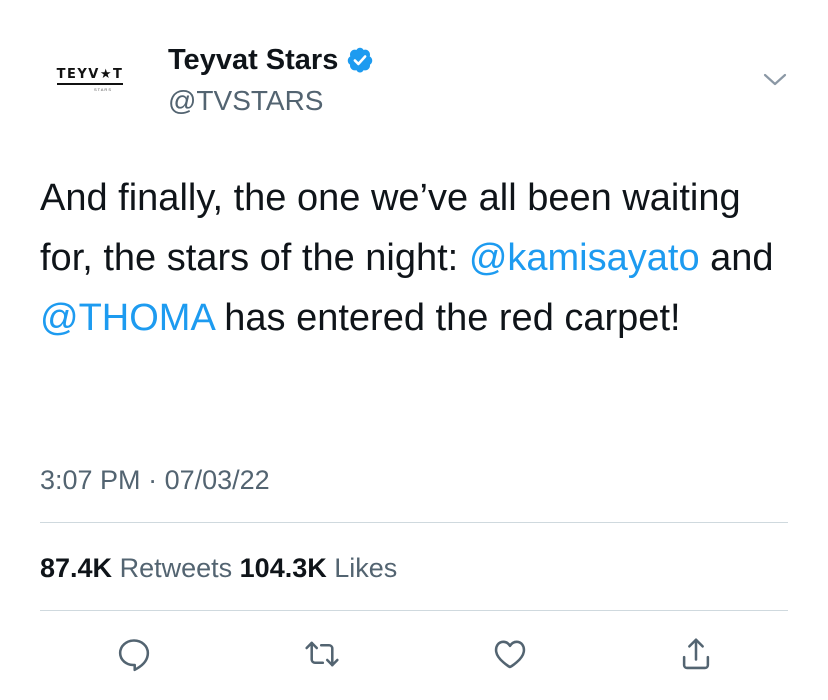  Describe the element at coordinates (283, 568) in the screenshot. I see `likes-count: 104.3K` at that location.